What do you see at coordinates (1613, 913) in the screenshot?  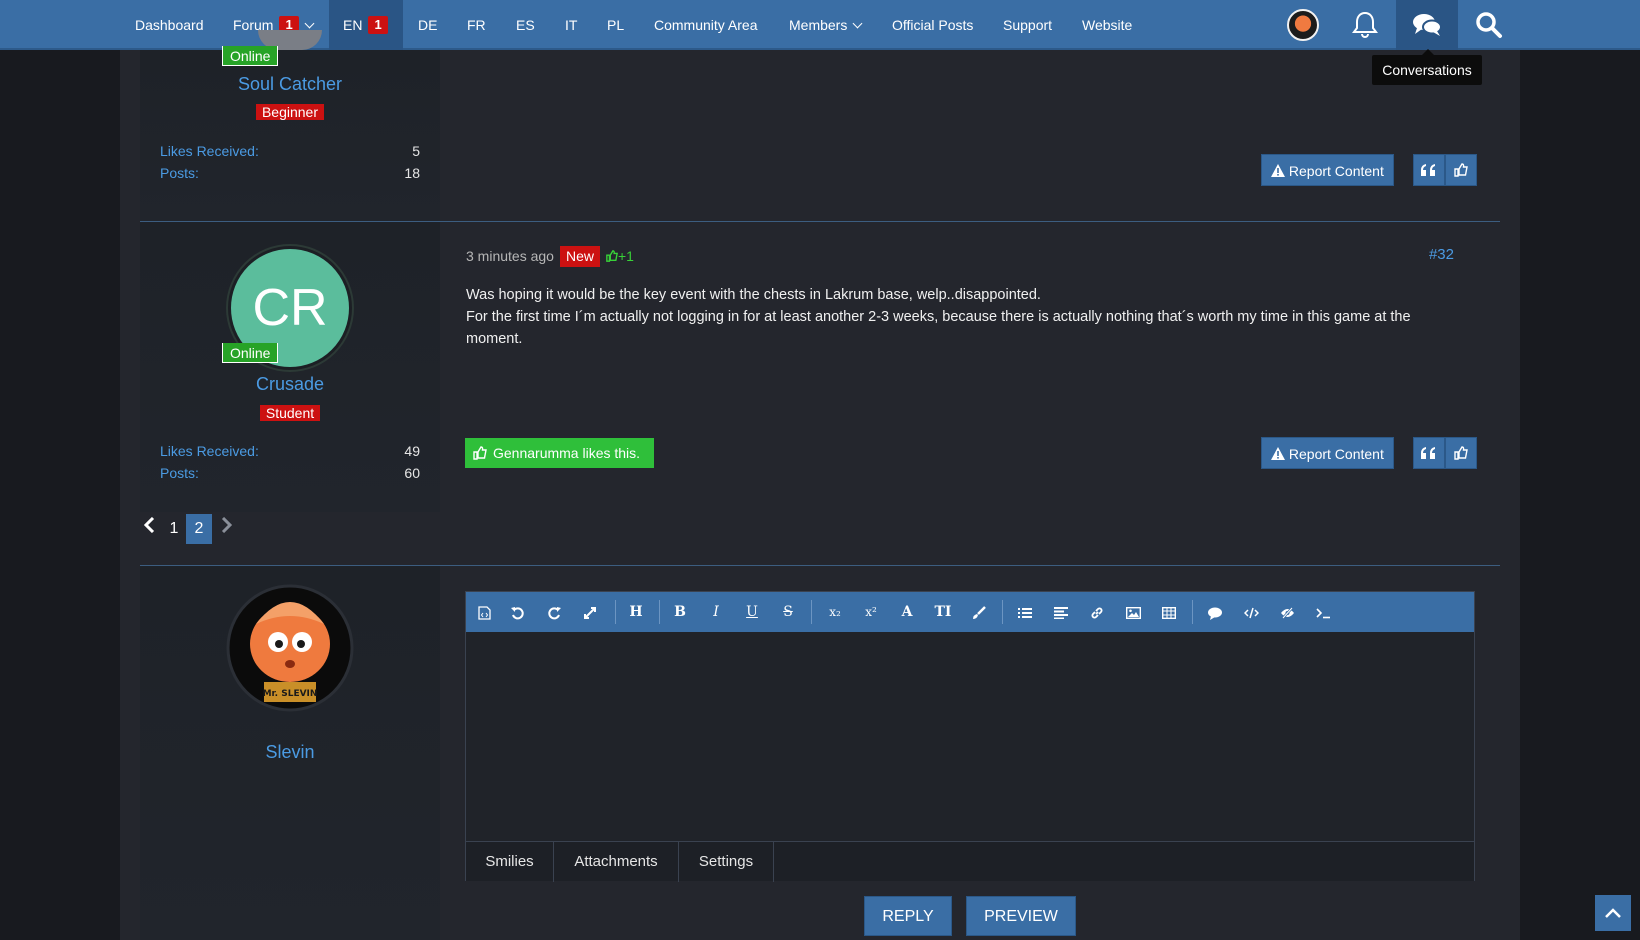 I see `scroll-to-top-button` at bounding box center [1613, 913].